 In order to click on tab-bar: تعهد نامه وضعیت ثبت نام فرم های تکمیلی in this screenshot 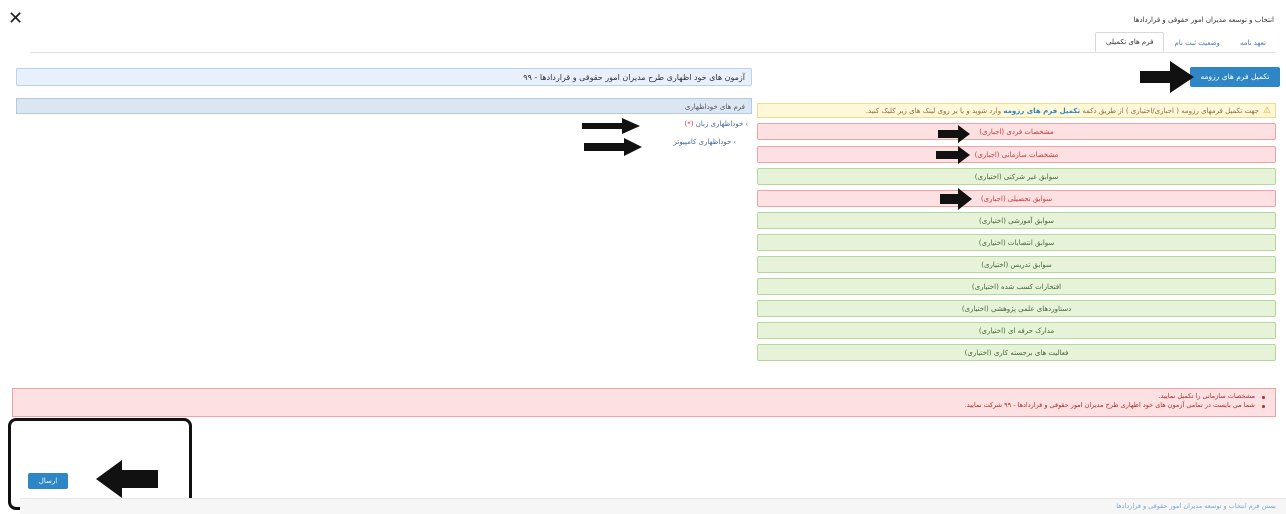, I will do `click(1185, 42)`.